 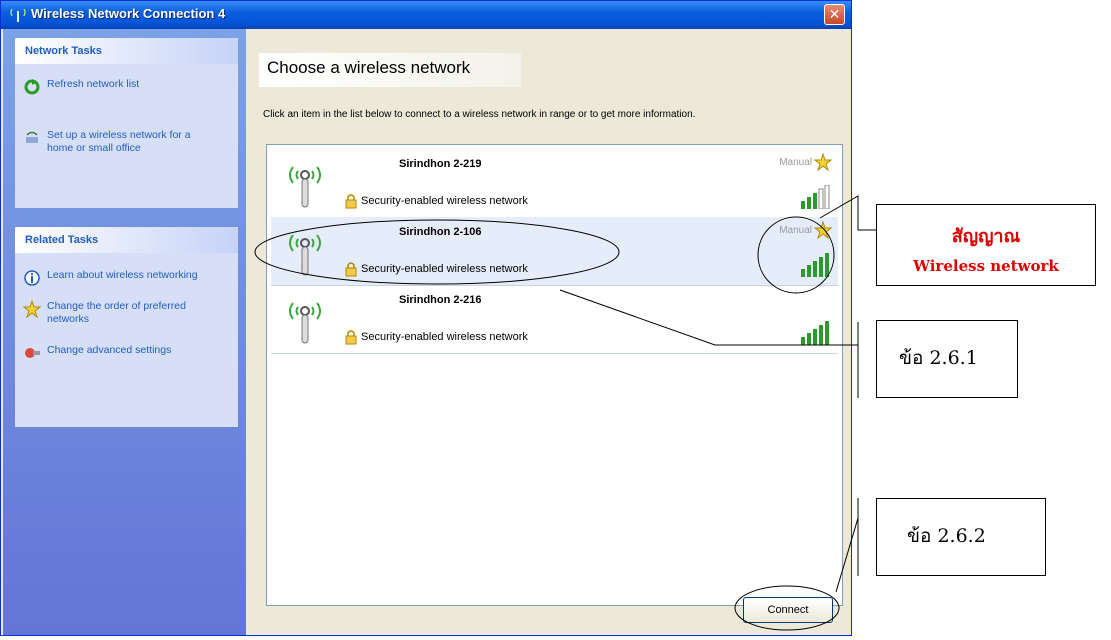 What do you see at coordinates (109, 350) in the screenshot?
I see `task-label: Change advanced settings` at bounding box center [109, 350].